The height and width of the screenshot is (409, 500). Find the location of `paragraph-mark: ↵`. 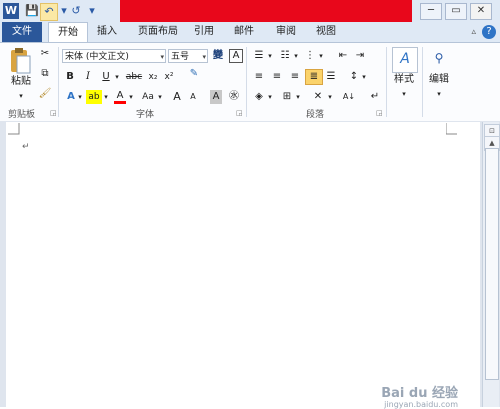

paragraph-mark: ↵ is located at coordinates (26, 147).